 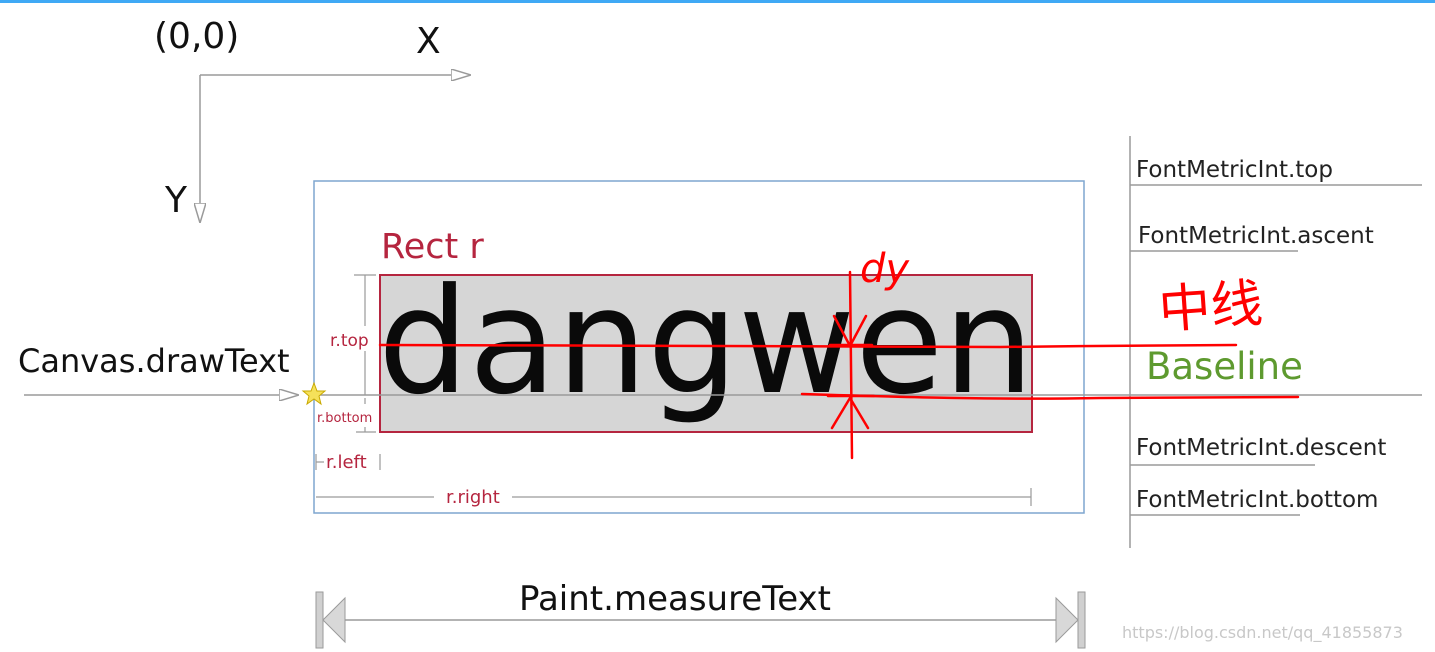 I want to click on coordinate-axes: (0,0) X Y, so click(x=312, y=119).